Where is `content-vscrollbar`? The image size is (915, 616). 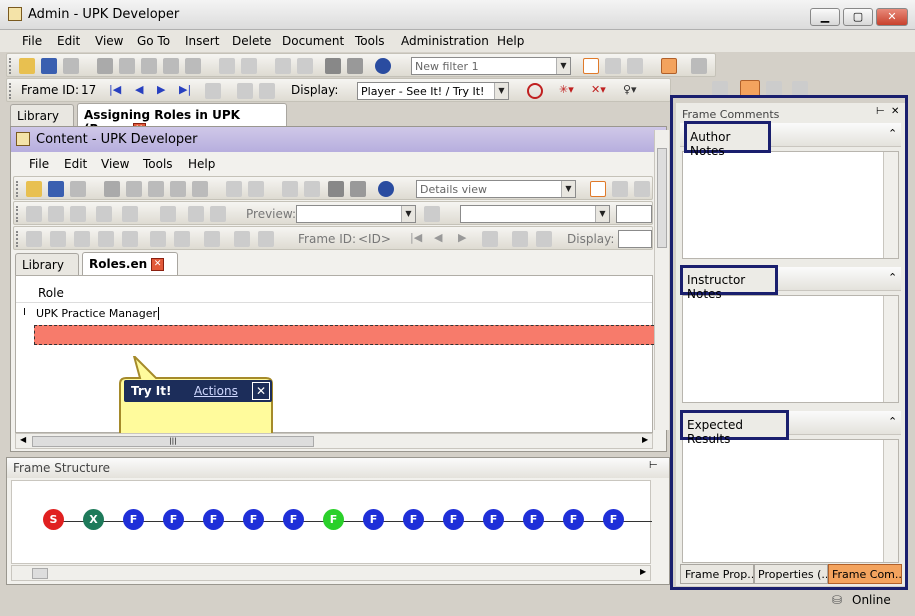 content-vscrollbar is located at coordinates (661, 280).